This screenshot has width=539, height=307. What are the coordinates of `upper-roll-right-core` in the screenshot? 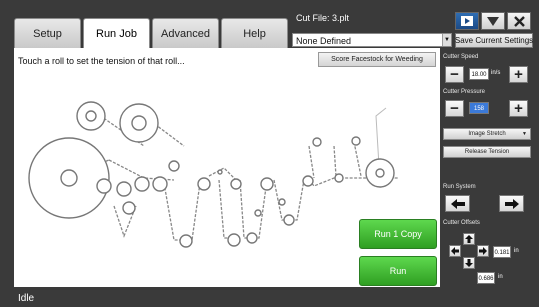 It's located at (139, 123).